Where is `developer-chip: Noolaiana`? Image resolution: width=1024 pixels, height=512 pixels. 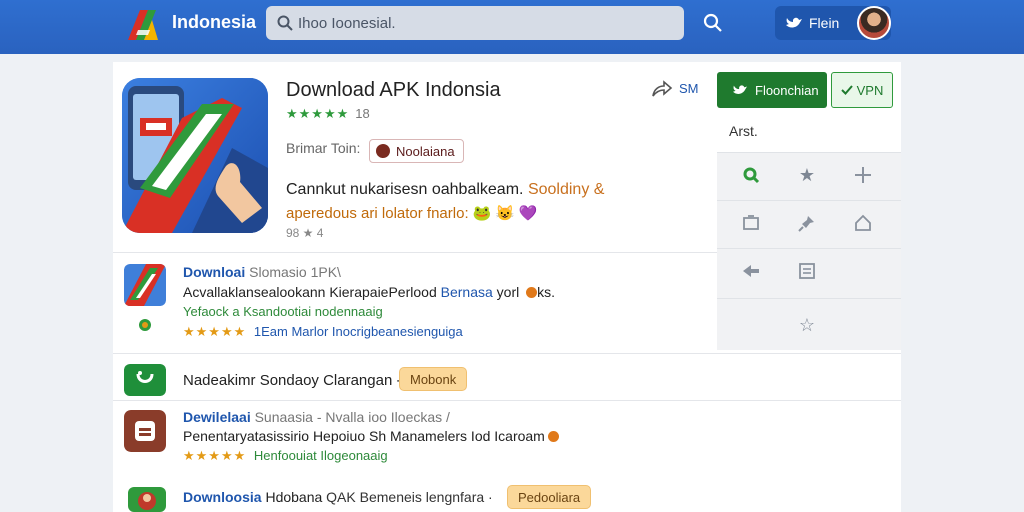
developer-chip: Noolaiana is located at coordinates (416, 151).